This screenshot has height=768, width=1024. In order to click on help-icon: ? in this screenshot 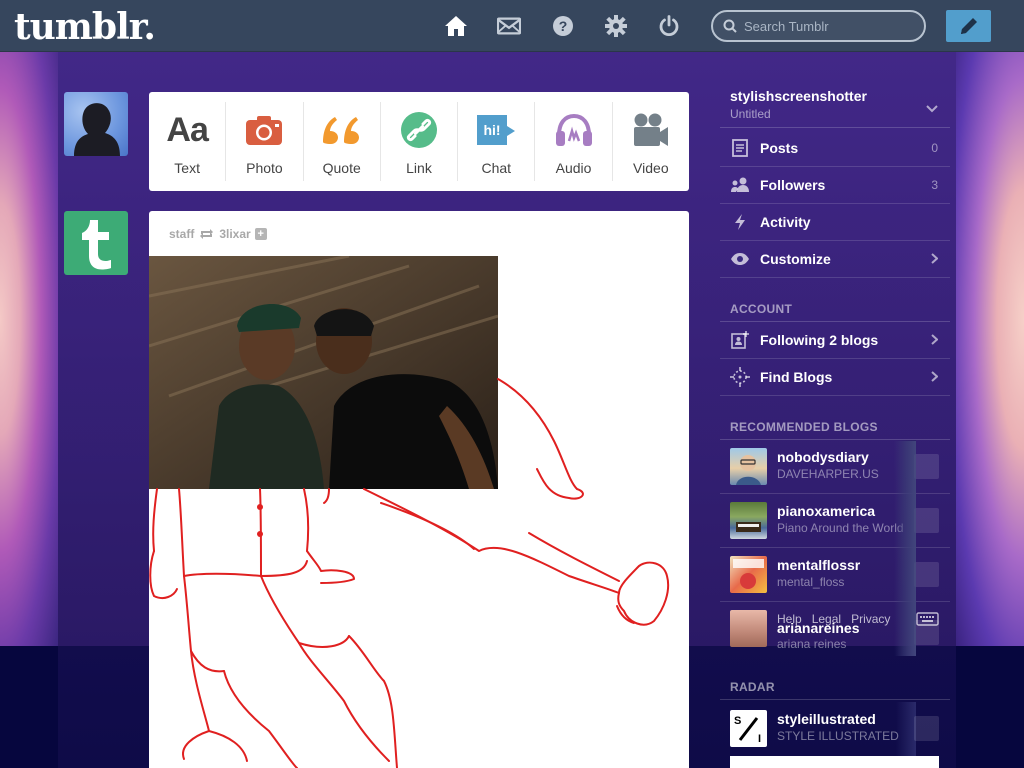, I will do `click(563, 26)`.